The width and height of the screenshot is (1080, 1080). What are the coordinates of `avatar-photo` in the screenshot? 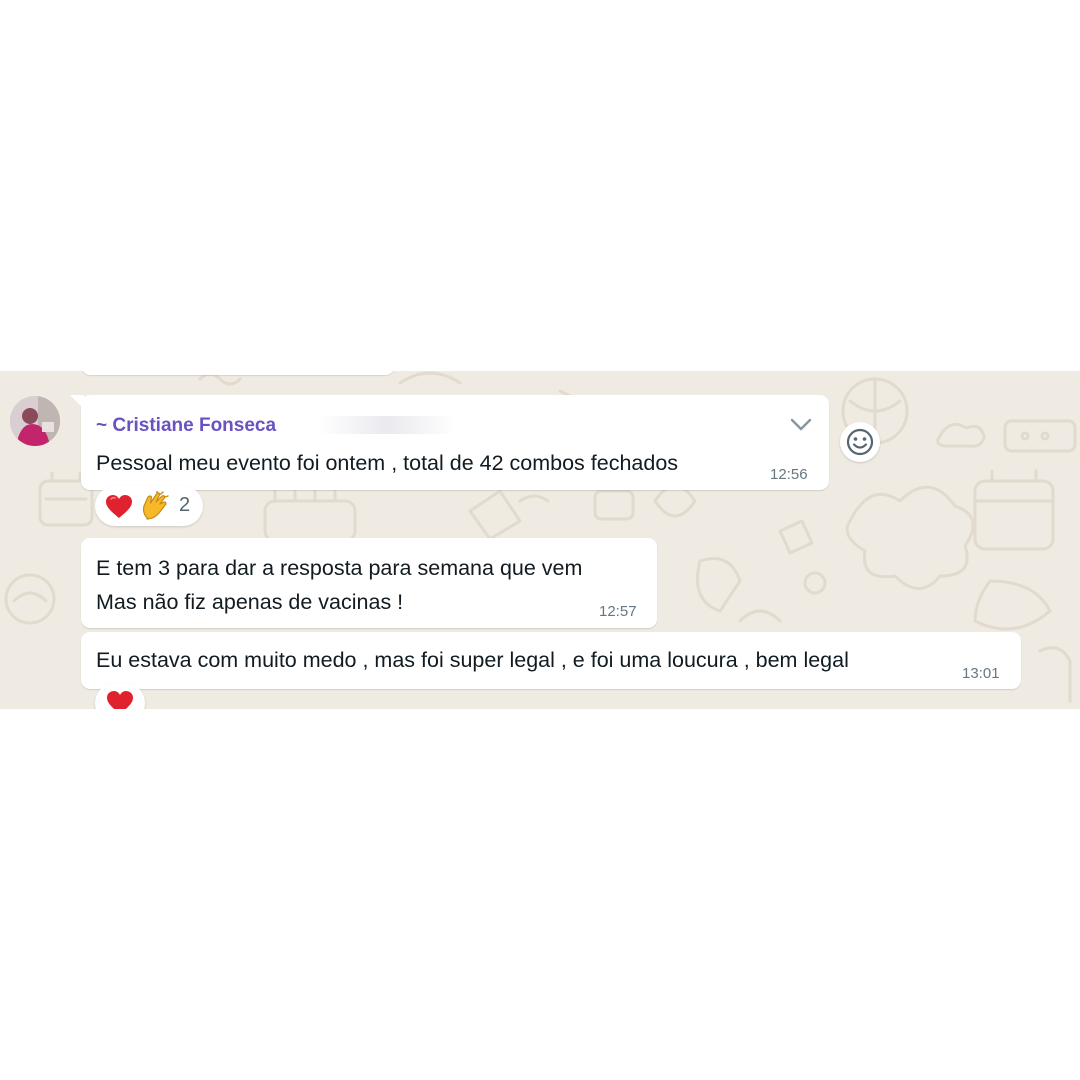 It's located at (35, 421).